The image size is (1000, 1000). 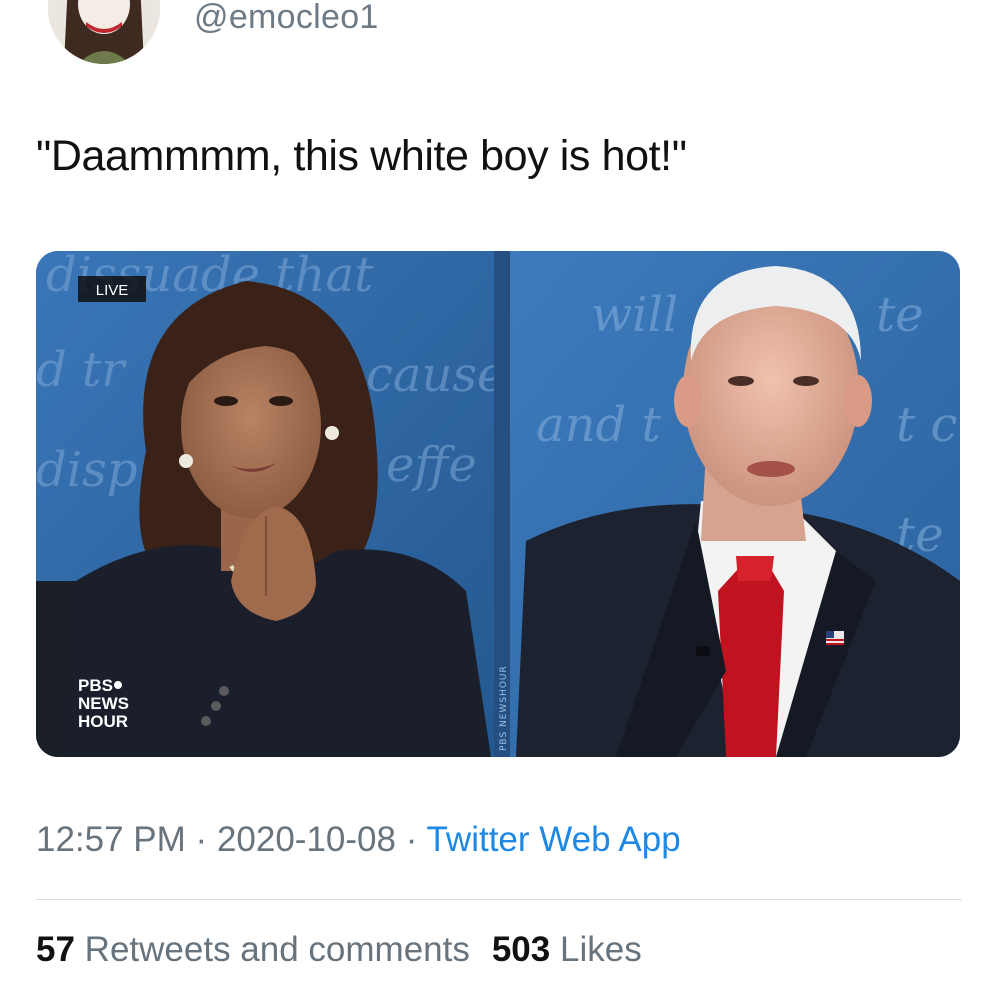 I want to click on pbs-newshour-logo: PBS NEWS HOUR, so click(x=103, y=703).